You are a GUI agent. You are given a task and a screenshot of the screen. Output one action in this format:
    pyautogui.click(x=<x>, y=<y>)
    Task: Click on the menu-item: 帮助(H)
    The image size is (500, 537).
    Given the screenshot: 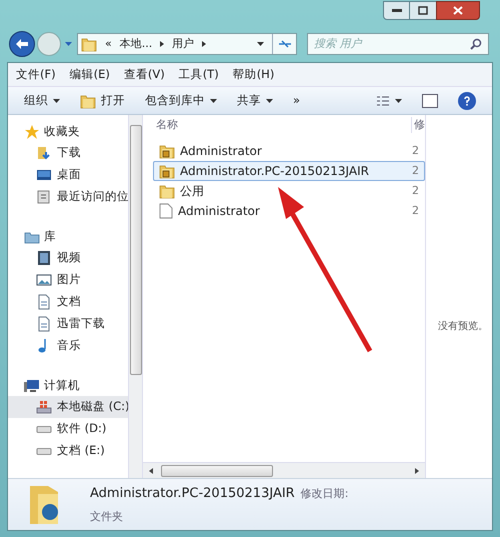 What is the action you would take?
    pyautogui.click(x=253, y=75)
    